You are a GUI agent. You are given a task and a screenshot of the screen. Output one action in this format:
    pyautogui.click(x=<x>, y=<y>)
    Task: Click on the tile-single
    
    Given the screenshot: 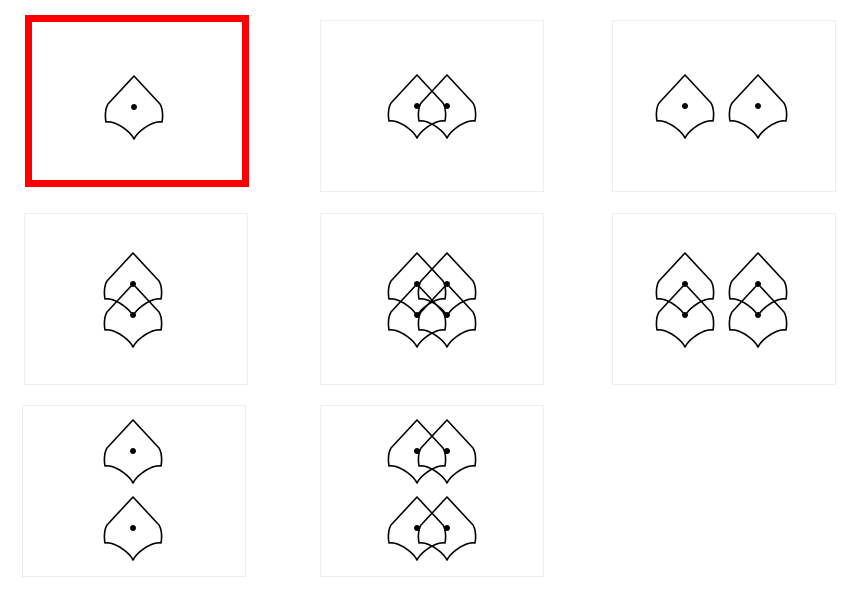 What is the action you would take?
    pyautogui.click(x=137, y=101)
    